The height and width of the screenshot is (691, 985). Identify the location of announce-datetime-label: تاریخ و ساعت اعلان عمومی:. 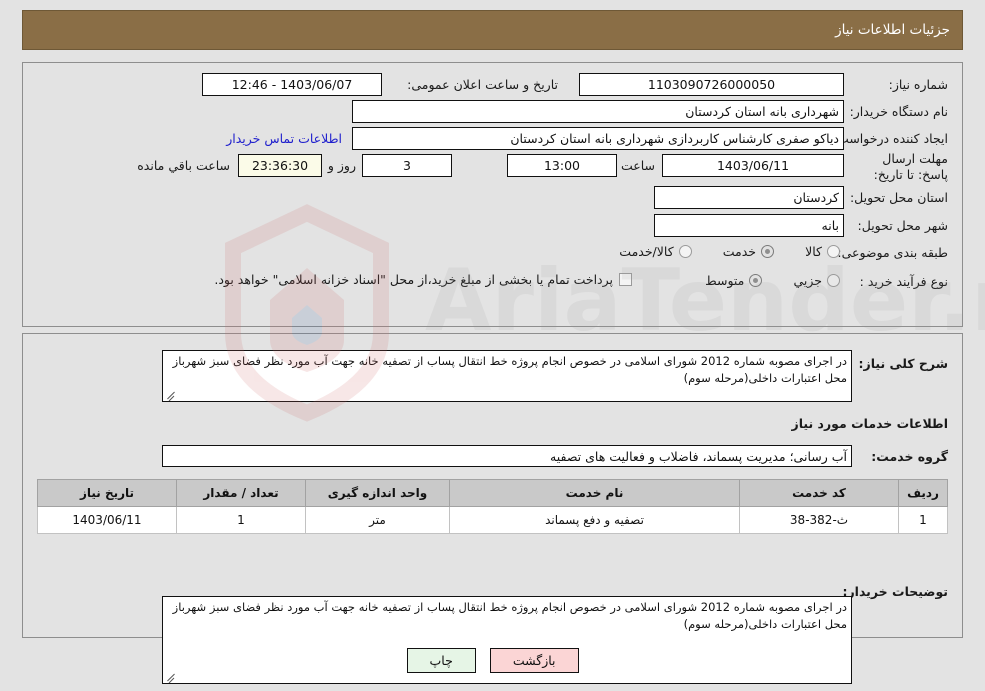
(482, 84).